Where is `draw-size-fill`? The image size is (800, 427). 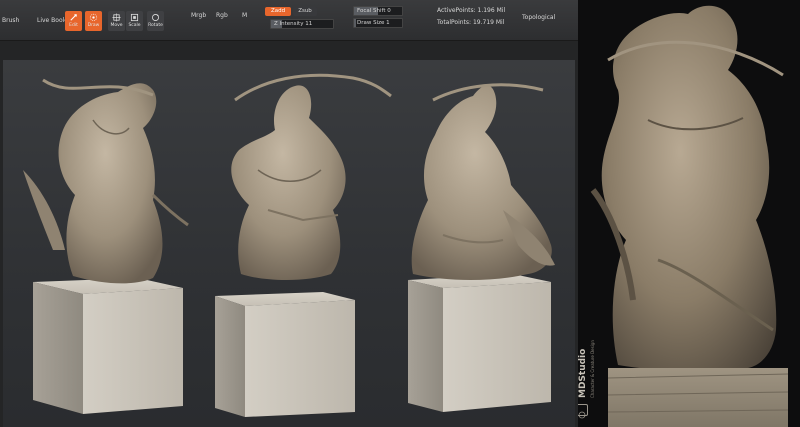 draw-size-fill is located at coordinates (355, 23).